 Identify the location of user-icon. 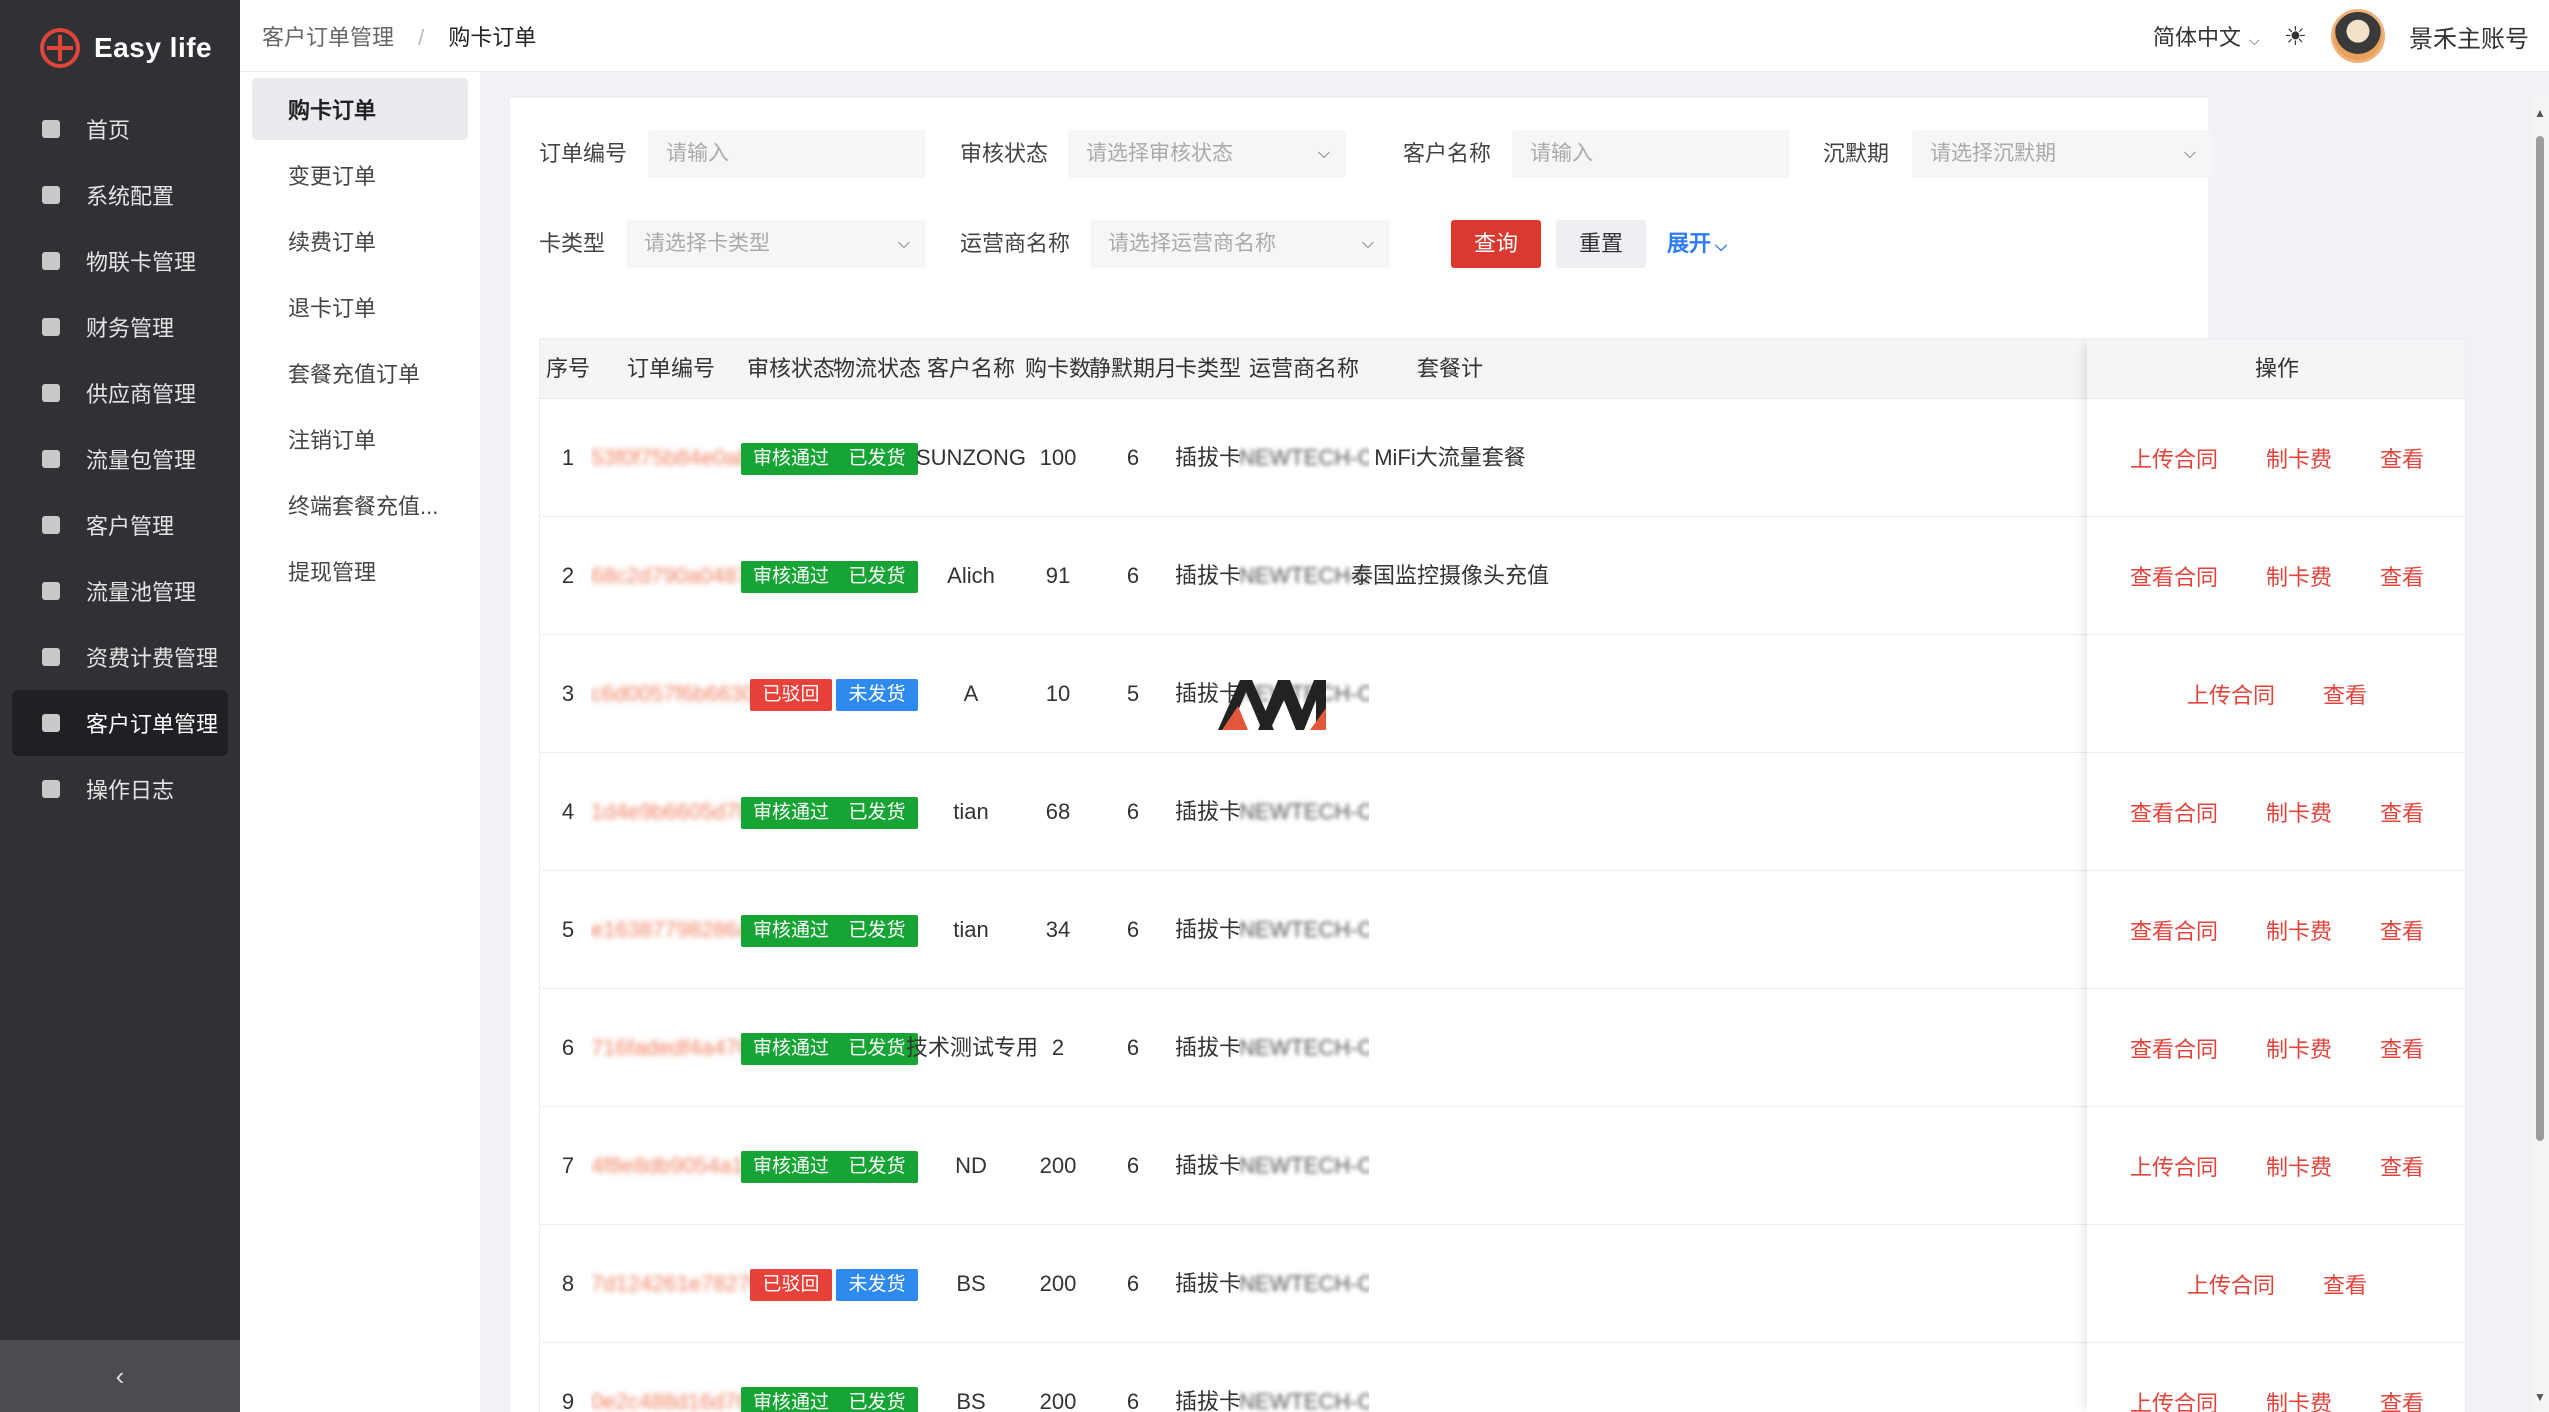
(51, 525).